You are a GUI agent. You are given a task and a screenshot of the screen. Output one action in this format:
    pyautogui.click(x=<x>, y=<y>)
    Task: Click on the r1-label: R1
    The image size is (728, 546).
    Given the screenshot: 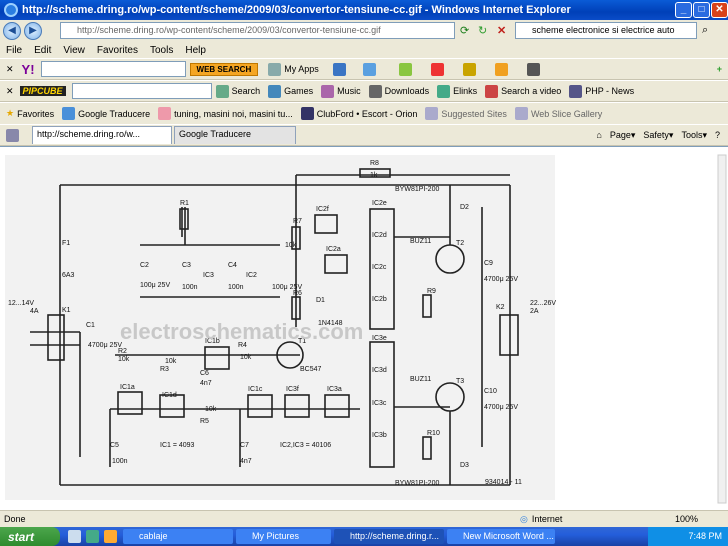 What is the action you would take?
    pyautogui.click(x=184, y=203)
    